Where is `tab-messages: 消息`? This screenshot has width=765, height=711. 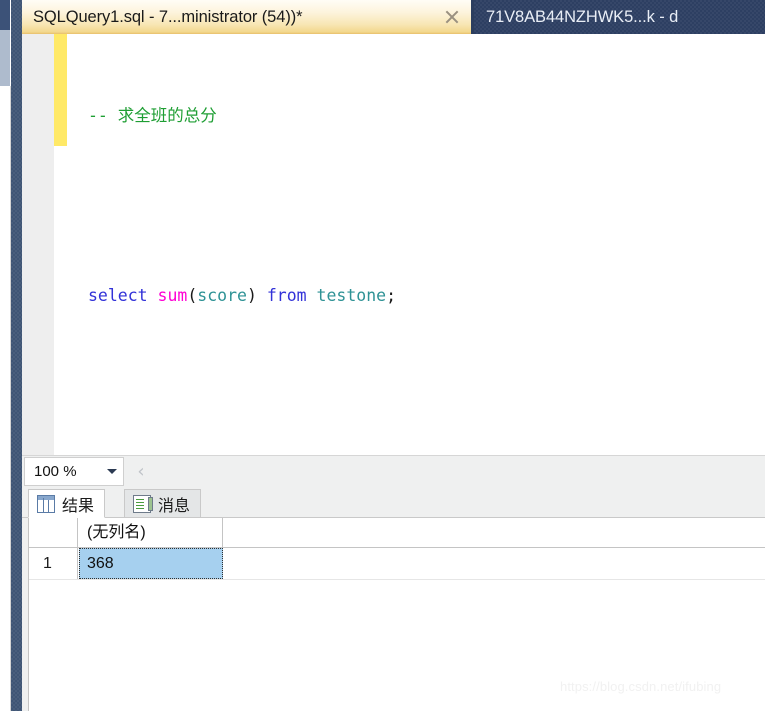
tab-messages: 消息 is located at coordinates (163, 503).